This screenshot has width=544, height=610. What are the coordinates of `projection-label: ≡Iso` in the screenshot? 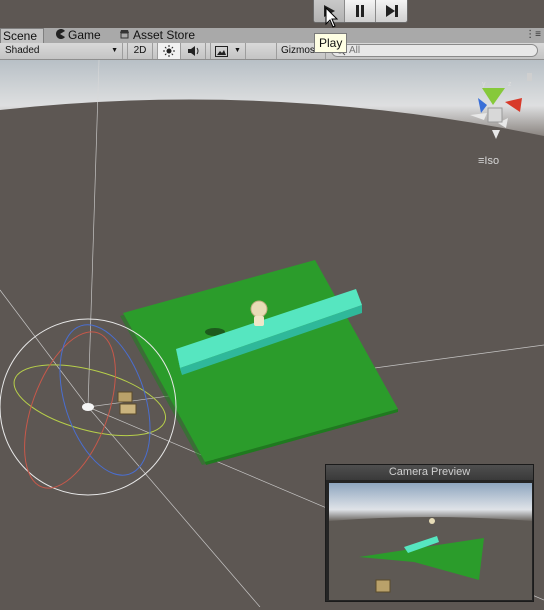 It's located at (488, 161).